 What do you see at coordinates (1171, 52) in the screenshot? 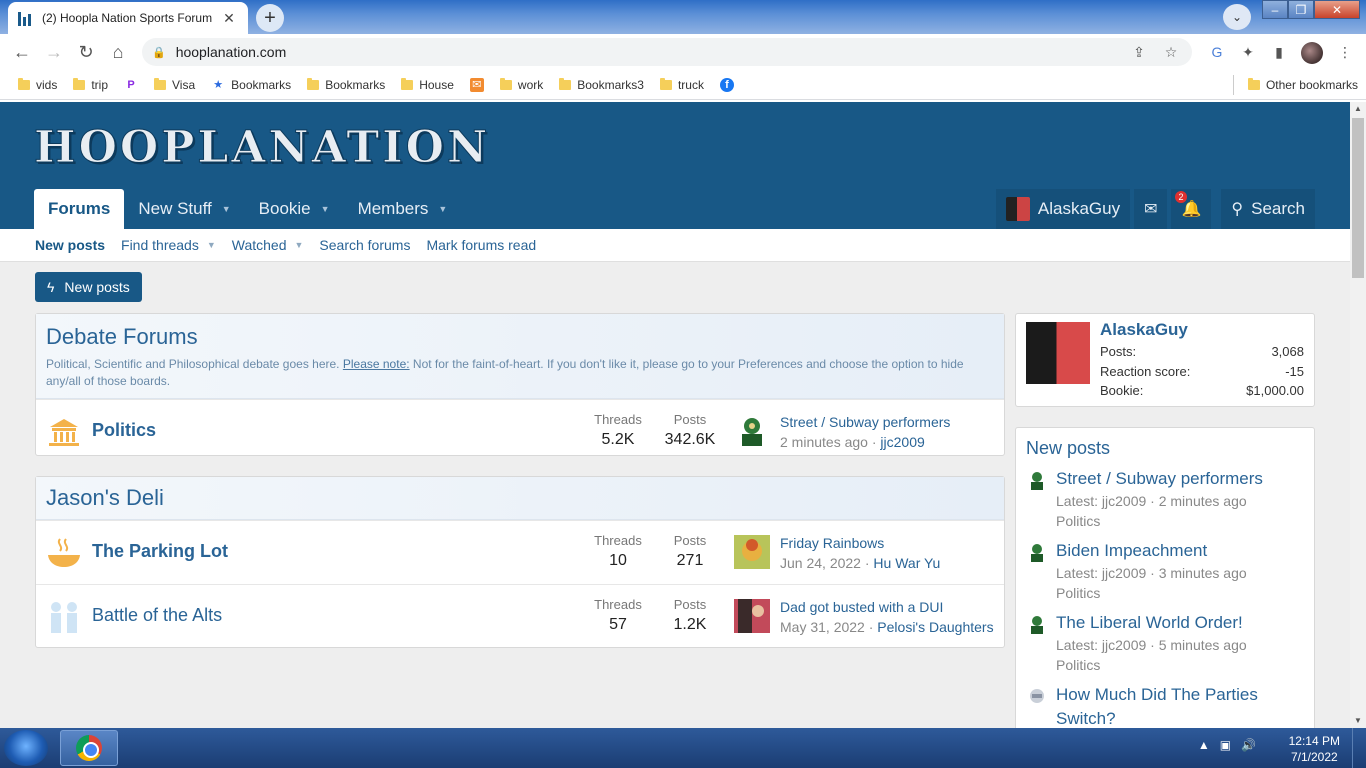
I see `bookmark-star-icon: ☆` at bounding box center [1171, 52].